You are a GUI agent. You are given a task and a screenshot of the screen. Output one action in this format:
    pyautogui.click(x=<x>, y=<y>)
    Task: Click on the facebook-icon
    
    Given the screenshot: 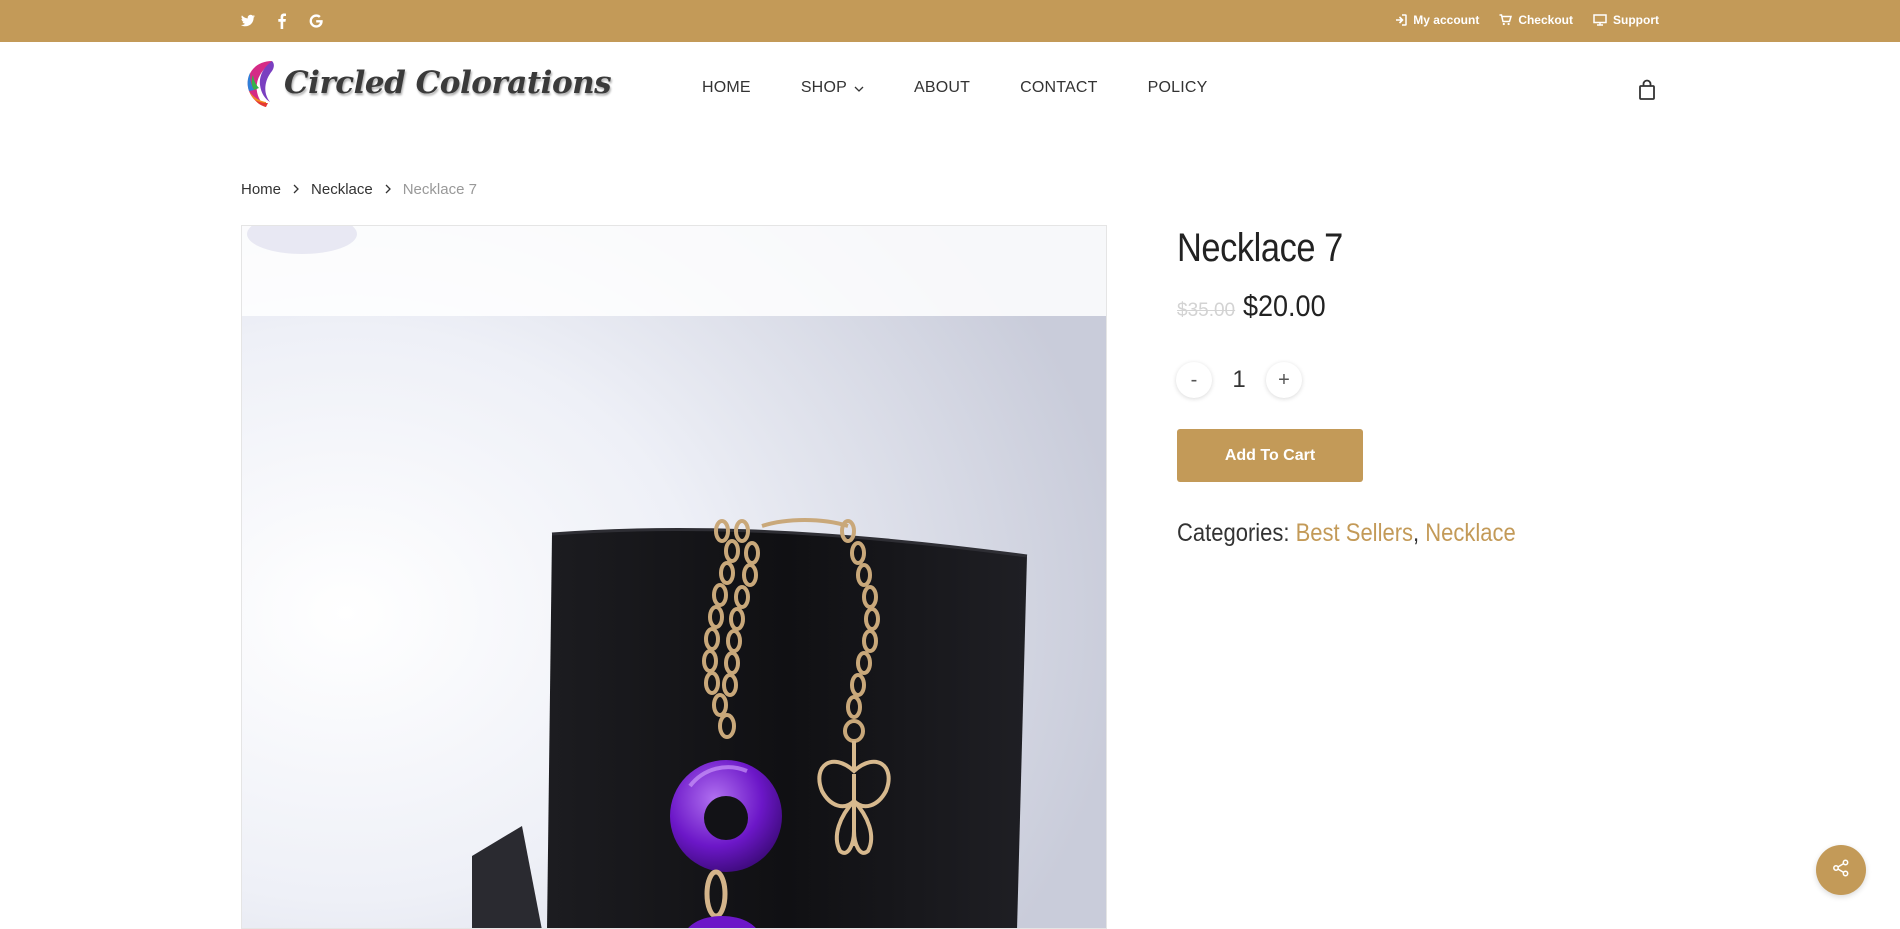 What is the action you would take?
    pyautogui.click(x=282, y=21)
    